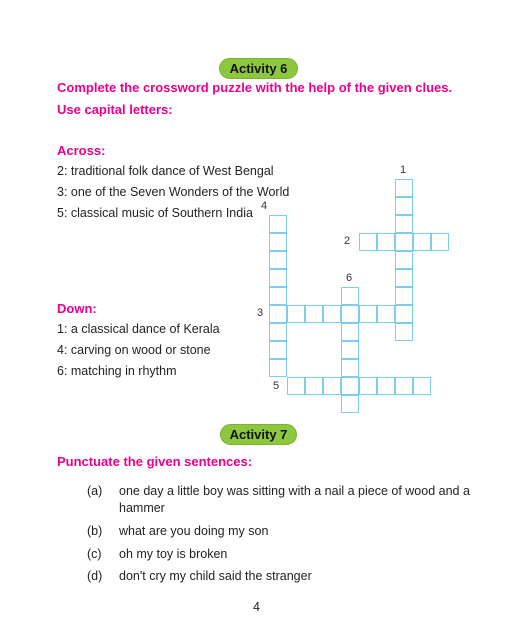  I want to click on clue-number-1: 1, so click(403, 170).